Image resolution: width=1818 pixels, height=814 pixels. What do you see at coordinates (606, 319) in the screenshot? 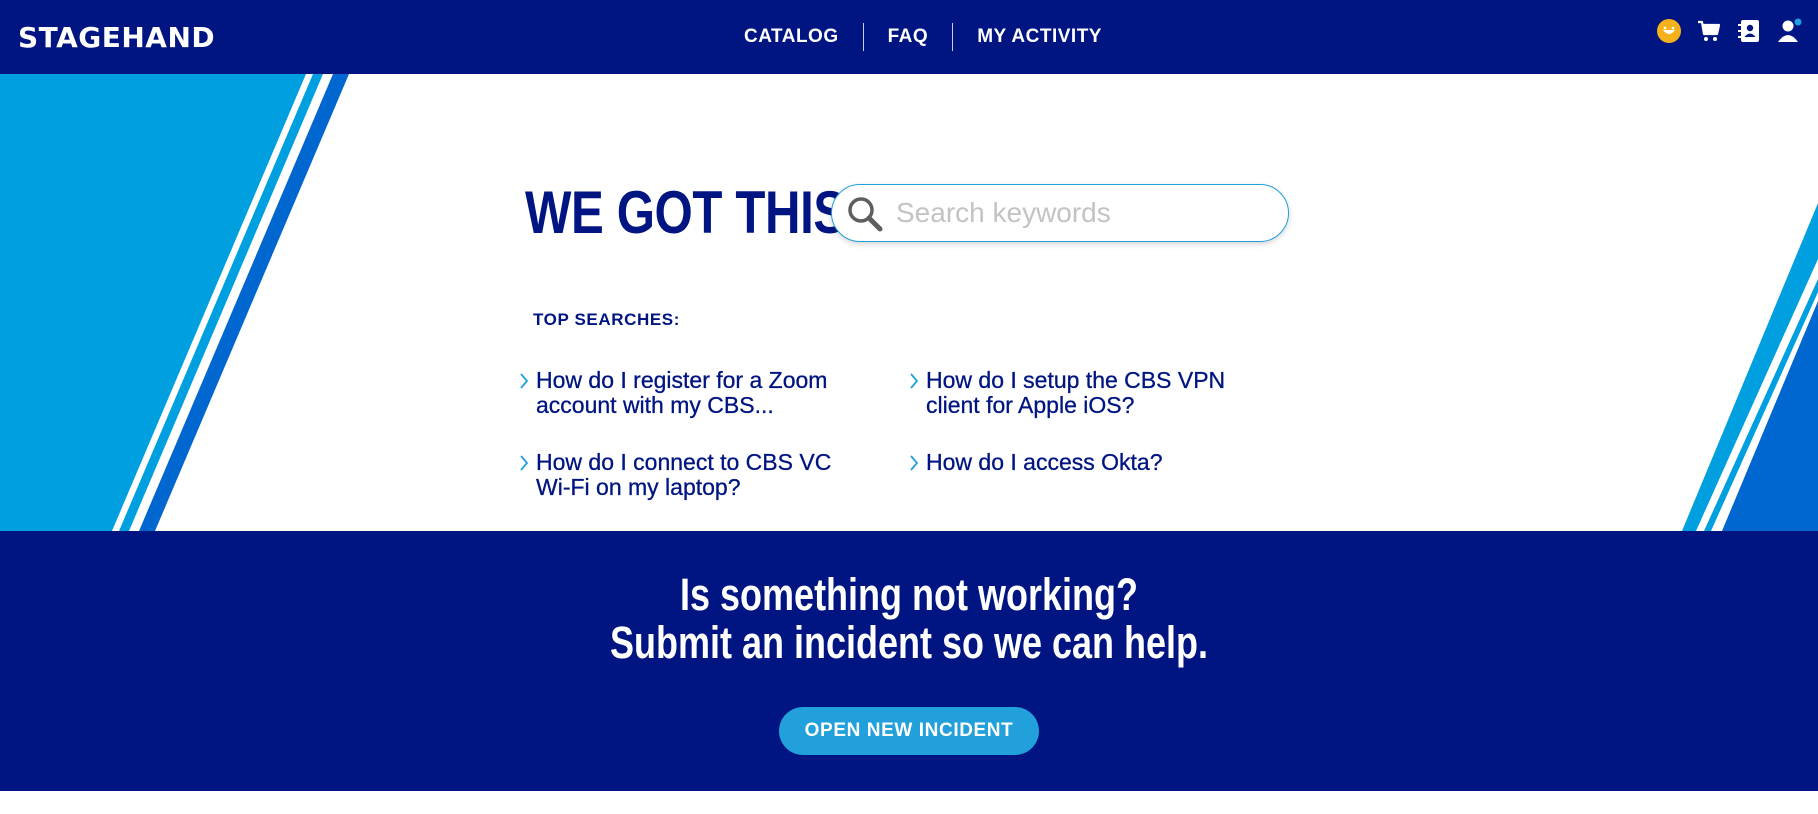
I see `top-searches-label: TOP SEARCHES:` at bounding box center [606, 319].